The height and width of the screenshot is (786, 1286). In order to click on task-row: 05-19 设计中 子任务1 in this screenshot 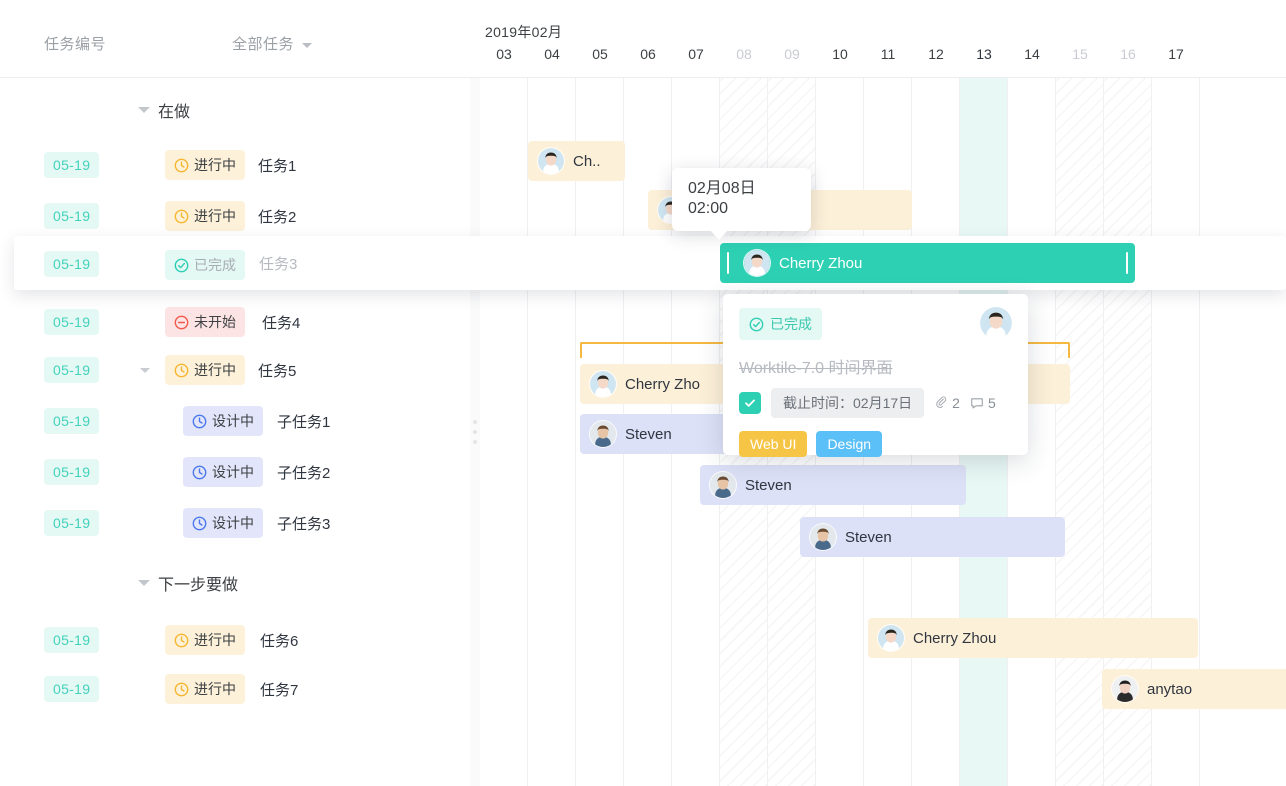, I will do `click(235, 421)`.